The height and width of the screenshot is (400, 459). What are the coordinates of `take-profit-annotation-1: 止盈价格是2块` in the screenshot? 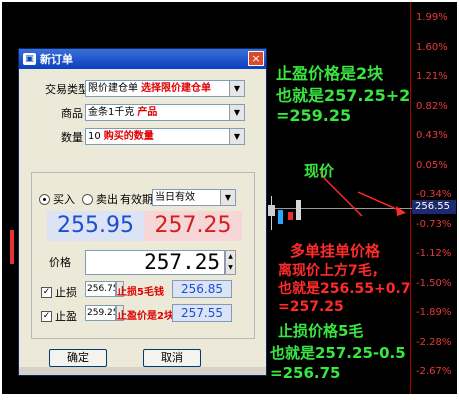 It's located at (330, 73).